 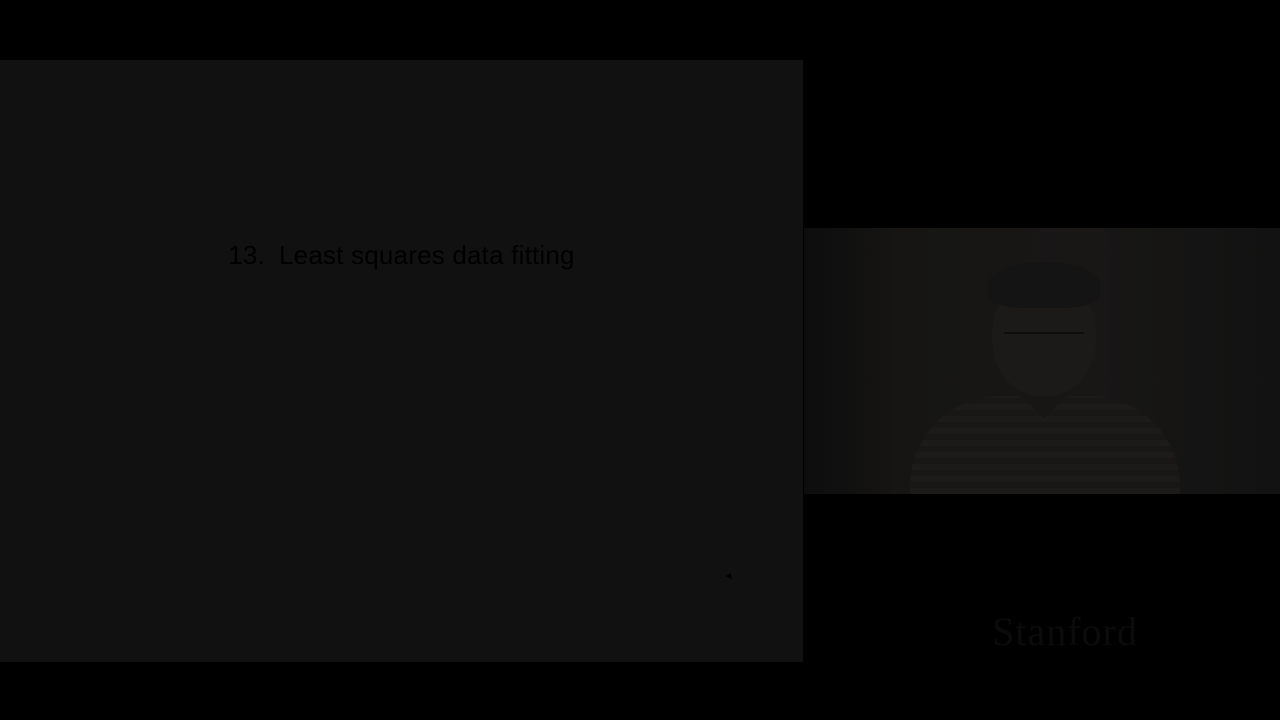 I want to click on speaker-hair, so click(x=1044, y=285).